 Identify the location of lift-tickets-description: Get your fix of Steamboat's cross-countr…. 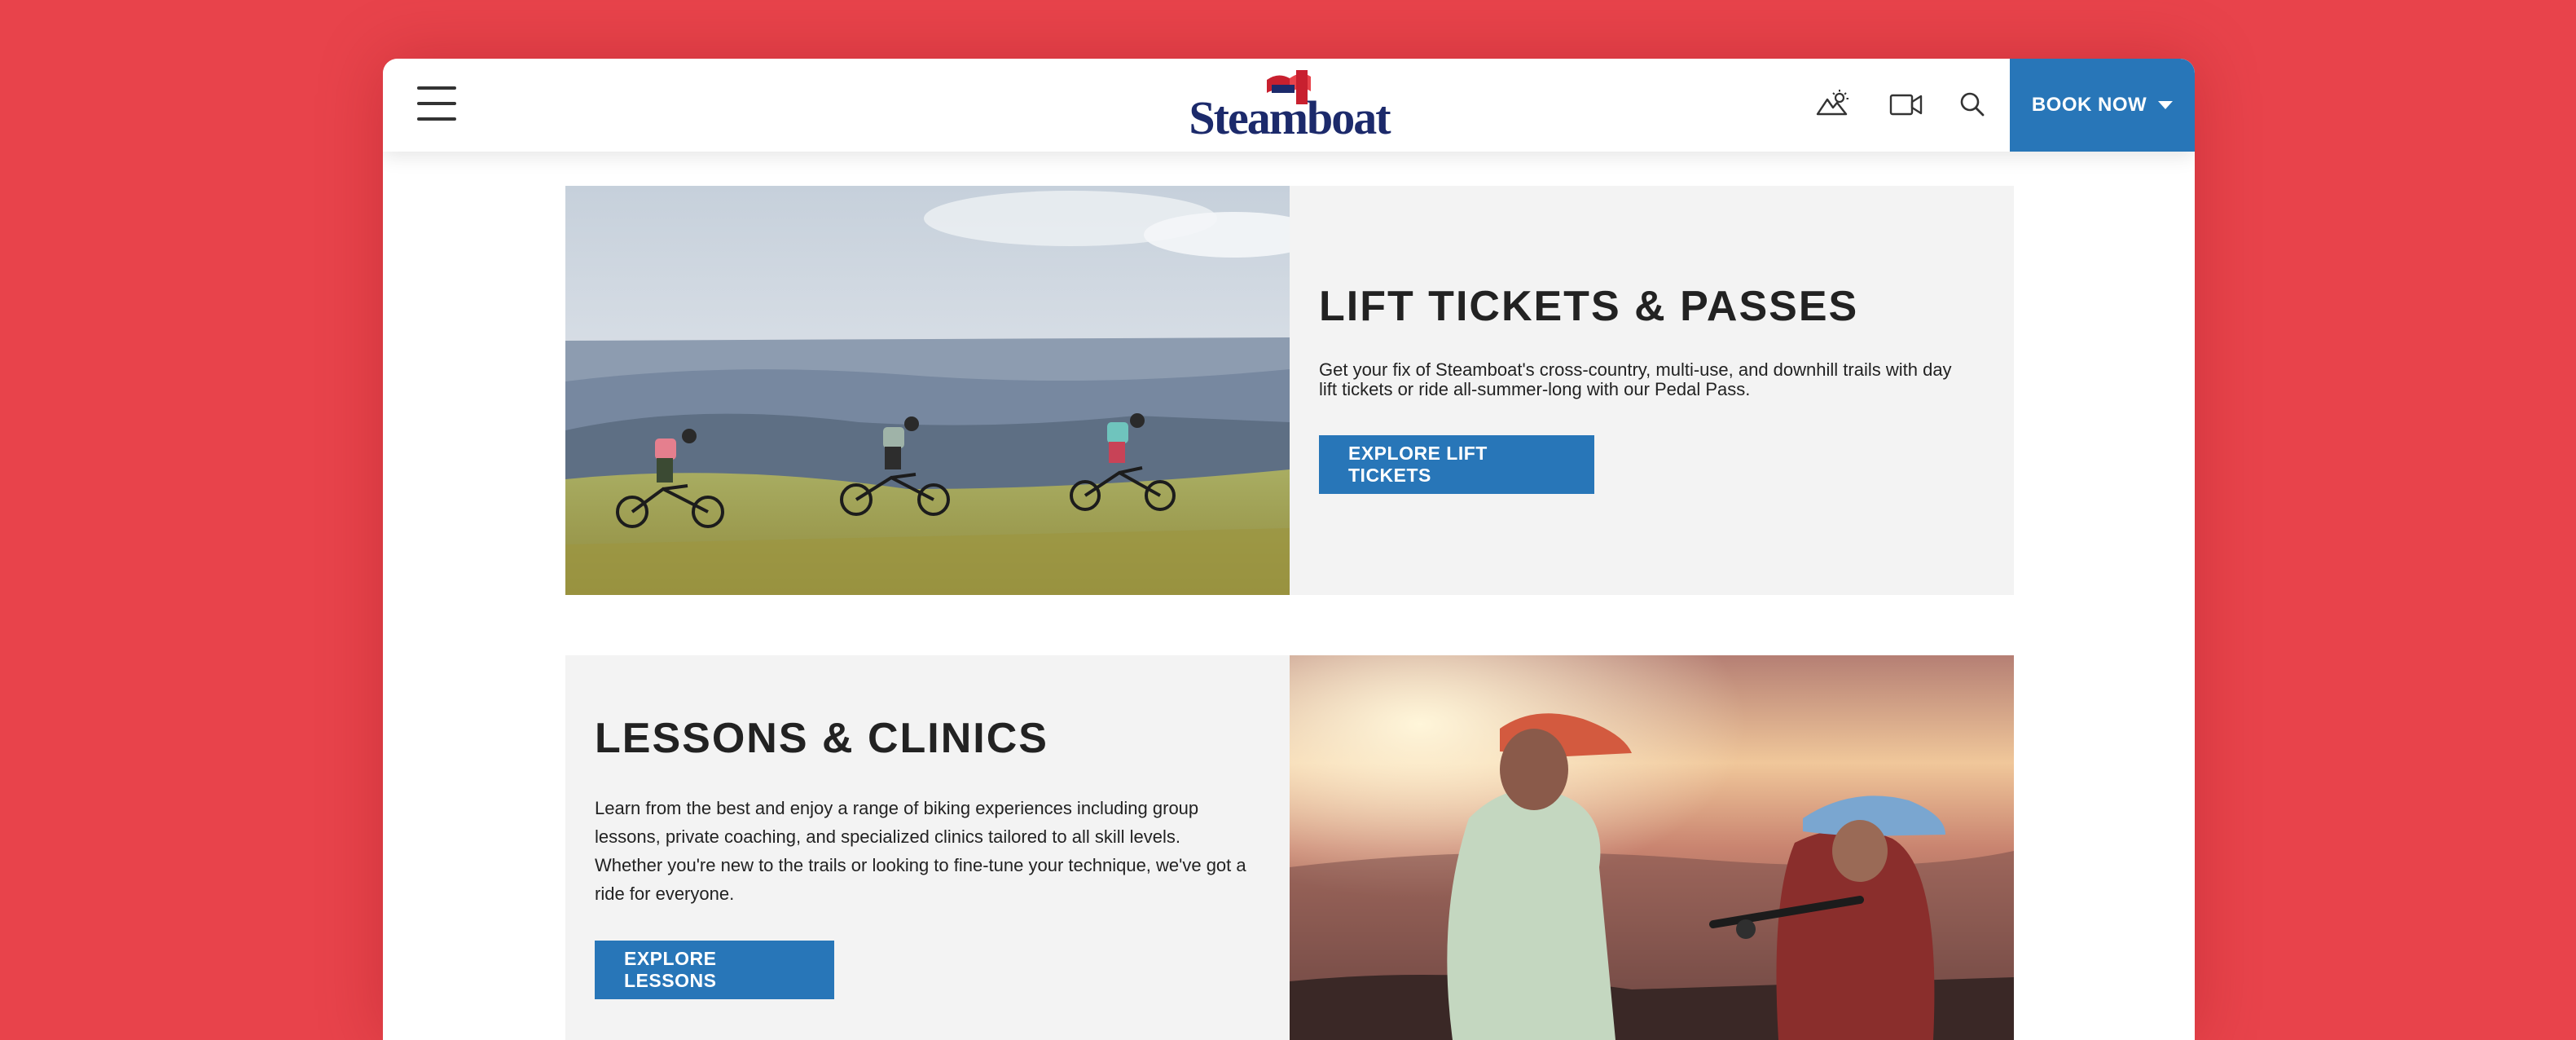
(1635, 379).